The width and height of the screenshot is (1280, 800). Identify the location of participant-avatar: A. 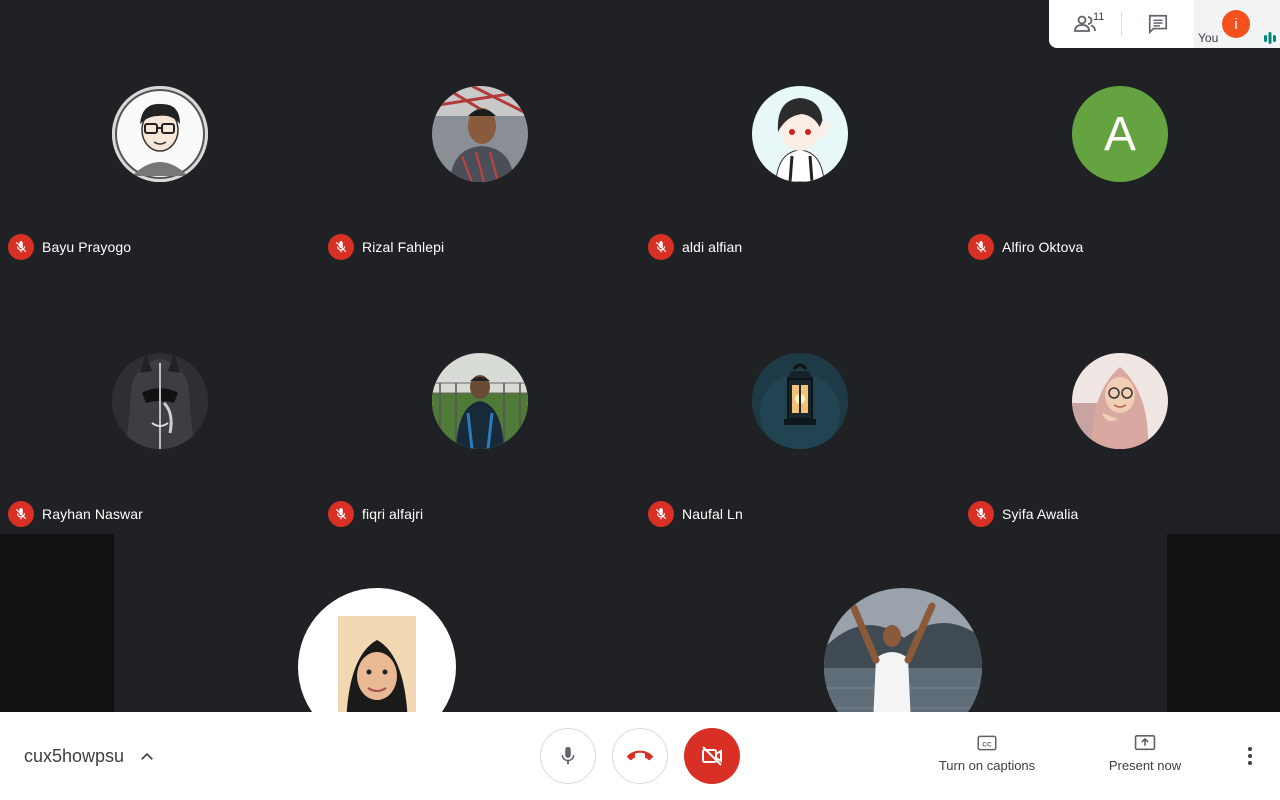
(1120, 134).